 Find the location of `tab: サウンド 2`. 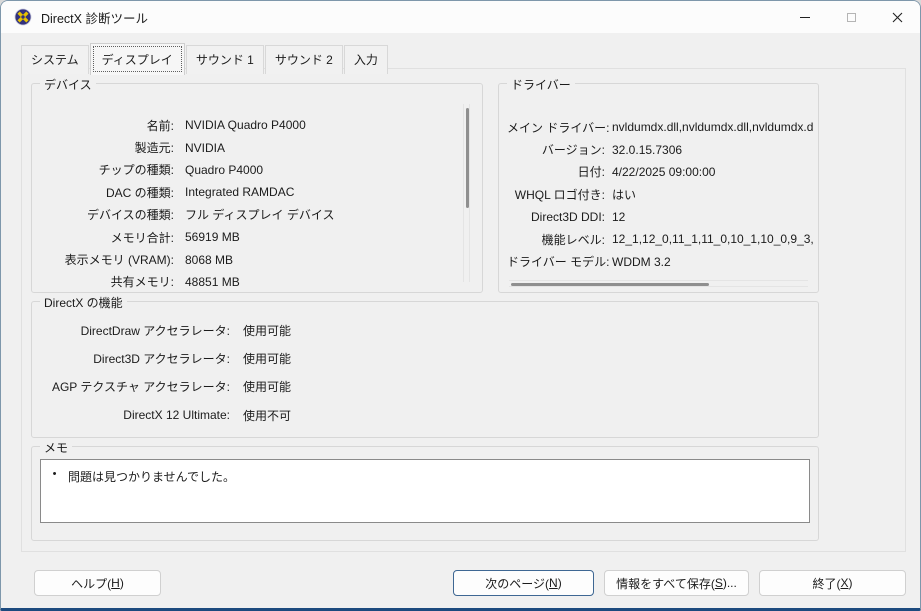

tab: サウンド 2 is located at coordinates (303, 59).